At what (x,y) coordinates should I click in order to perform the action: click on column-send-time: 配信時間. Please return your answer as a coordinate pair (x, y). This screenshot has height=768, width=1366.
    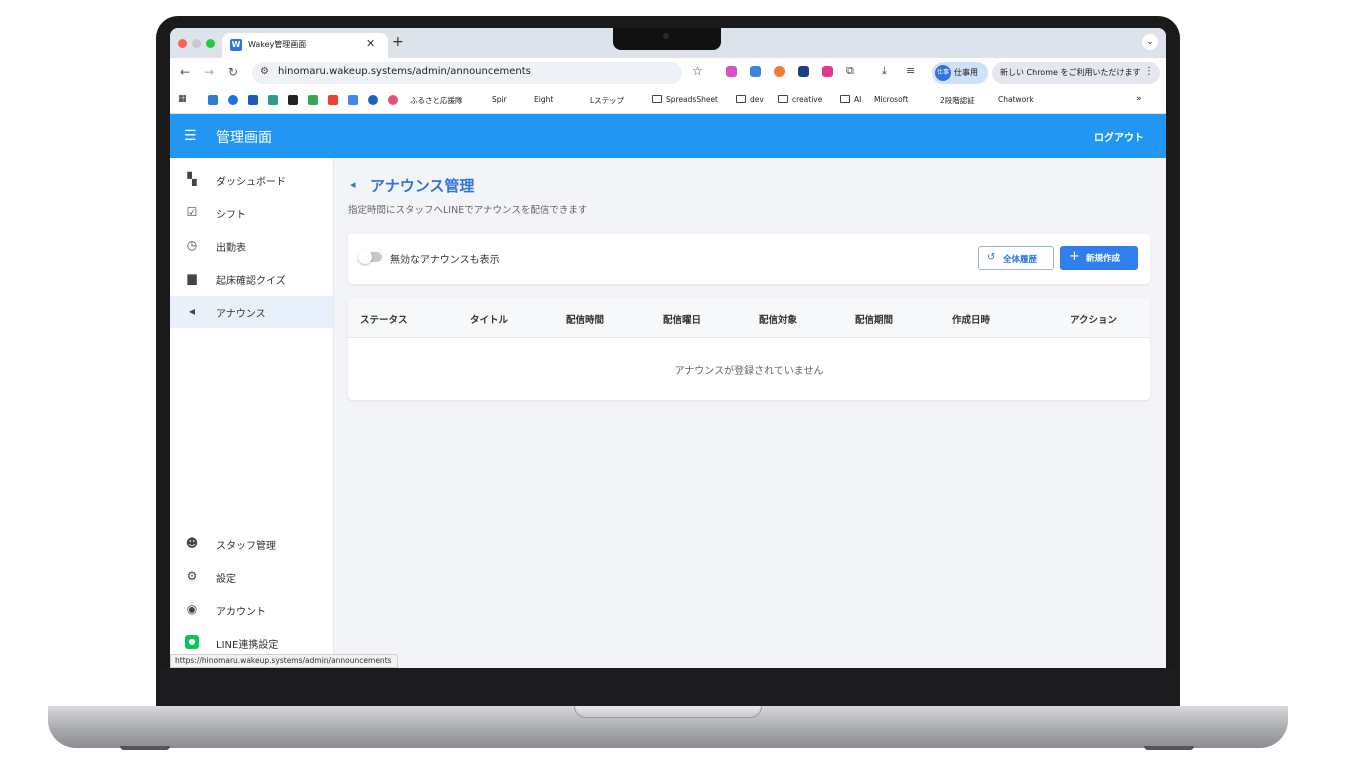
    Looking at the image, I should click on (585, 319).